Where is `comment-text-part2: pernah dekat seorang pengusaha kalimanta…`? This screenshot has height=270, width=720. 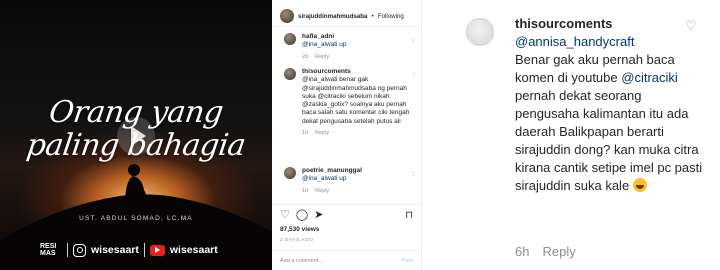
comment-text-part2: pernah dekat seorang pengusaha kalimanta… is located at coordinates (609, 140).